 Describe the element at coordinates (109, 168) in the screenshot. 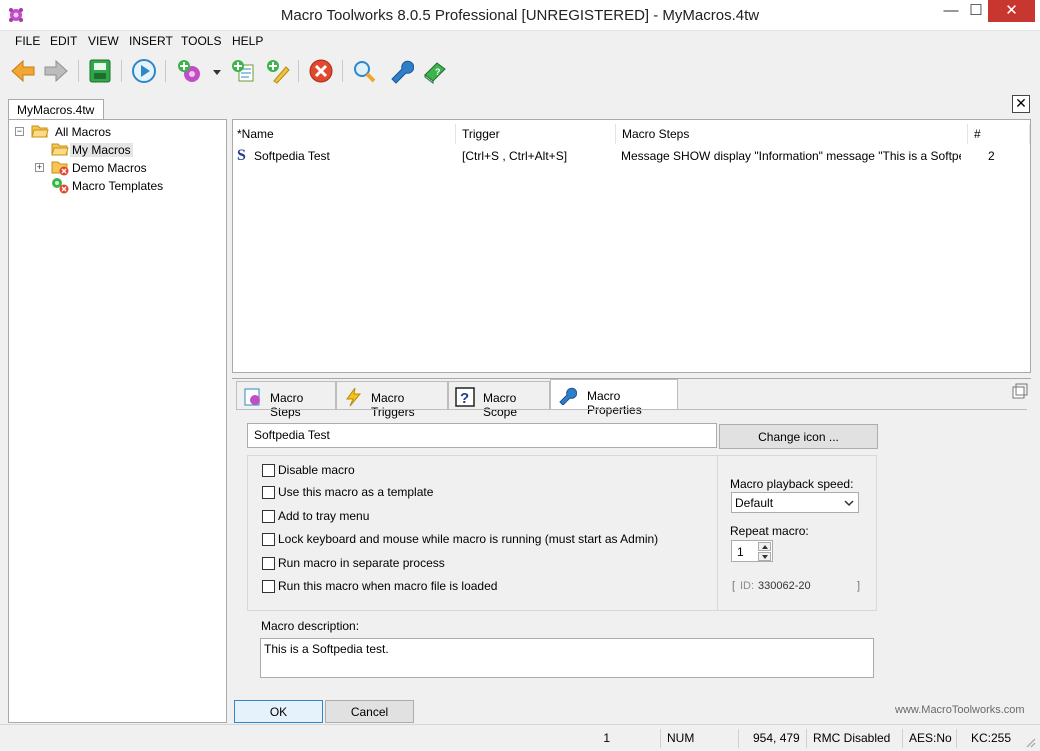

I see `tree-item-label: Demo Macros` at that location.